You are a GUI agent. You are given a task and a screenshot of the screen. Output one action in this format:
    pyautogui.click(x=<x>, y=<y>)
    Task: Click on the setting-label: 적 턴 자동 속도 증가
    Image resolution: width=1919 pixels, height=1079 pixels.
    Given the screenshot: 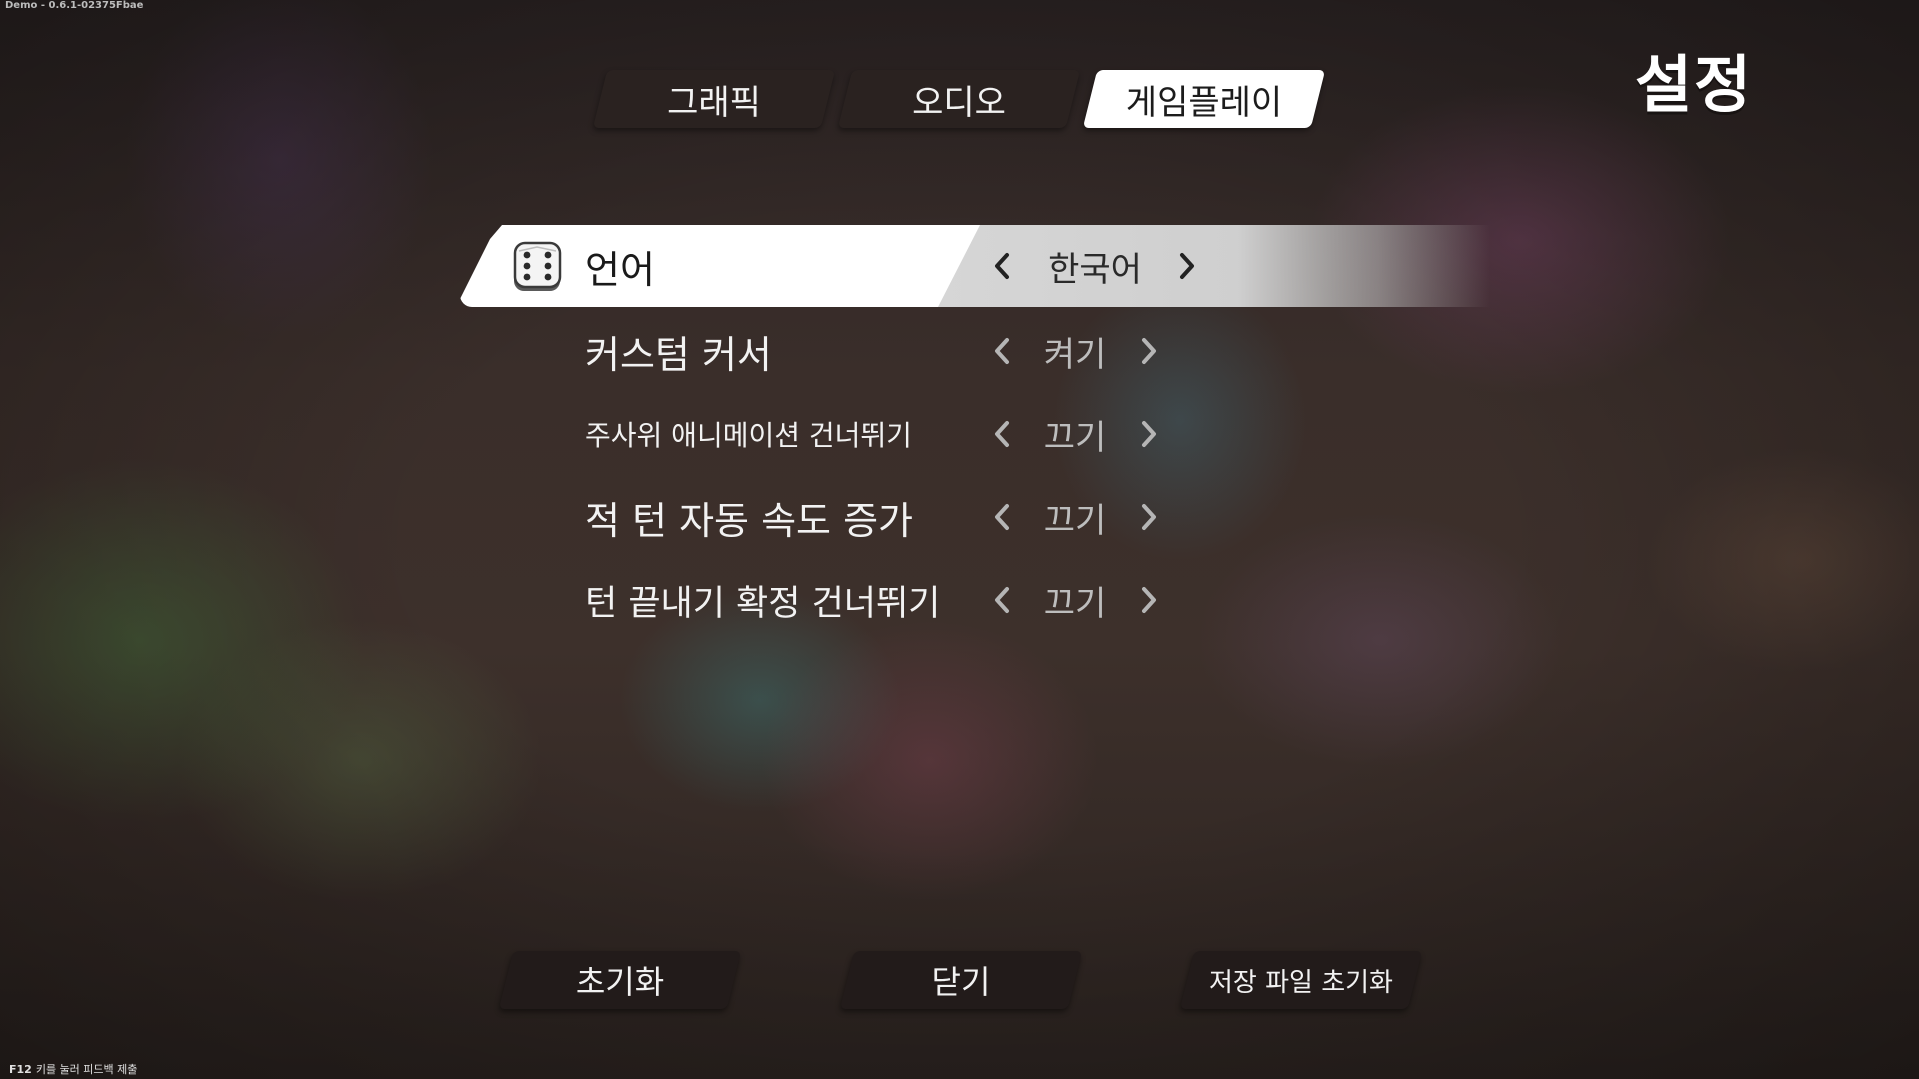 What is the action you would take?
    pyautogui.click(x=749, y=520)
    